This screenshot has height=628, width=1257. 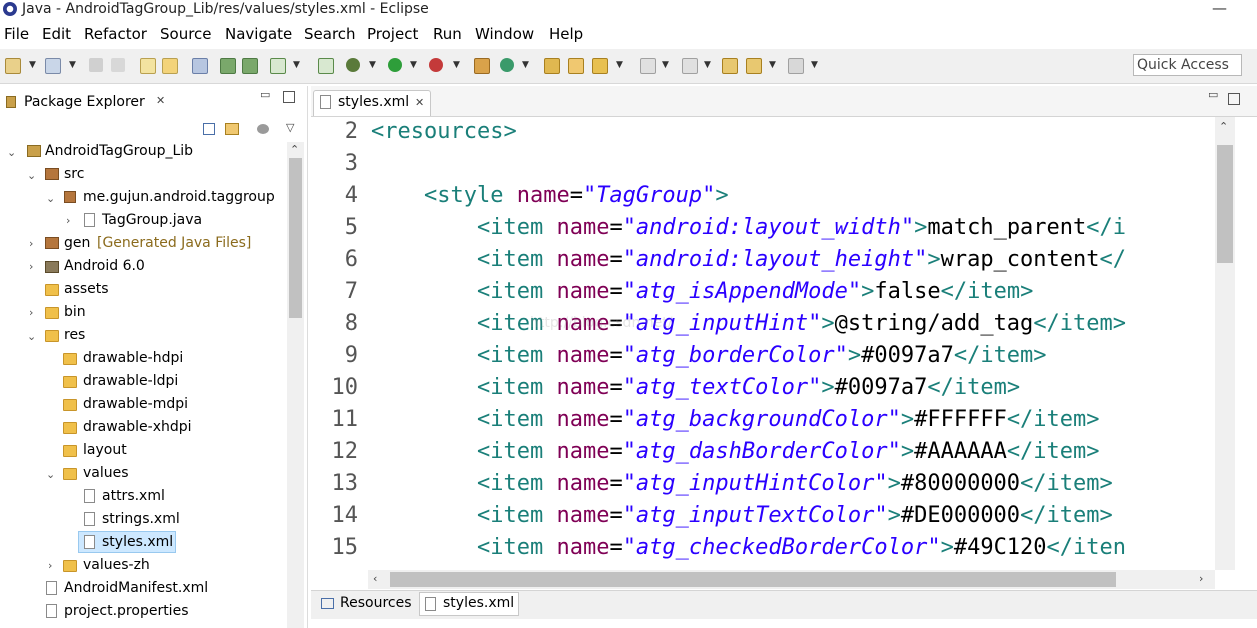 I want to click on tree-item-values: values, so click(x=106, y=473).